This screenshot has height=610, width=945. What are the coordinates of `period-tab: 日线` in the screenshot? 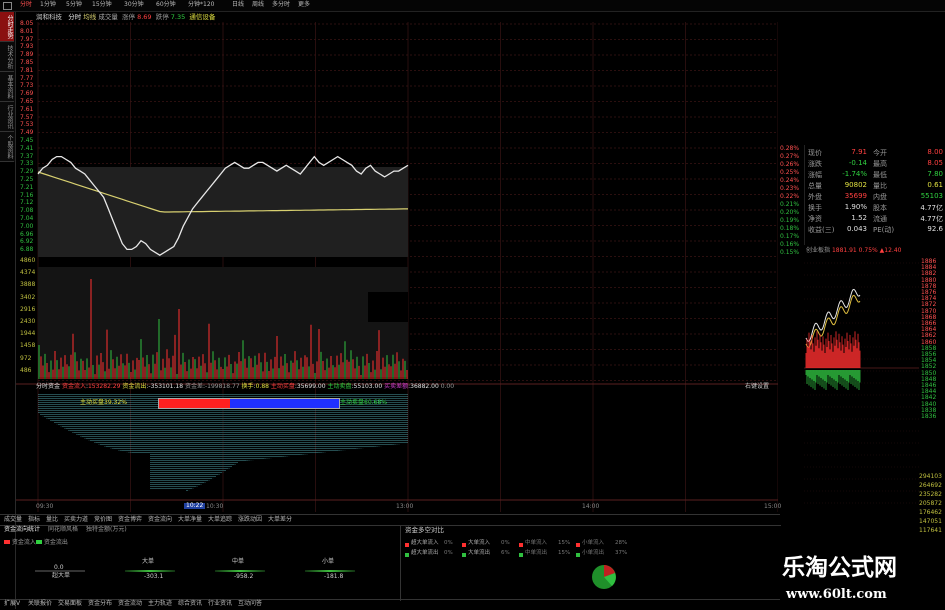 It's located at (238, 5).